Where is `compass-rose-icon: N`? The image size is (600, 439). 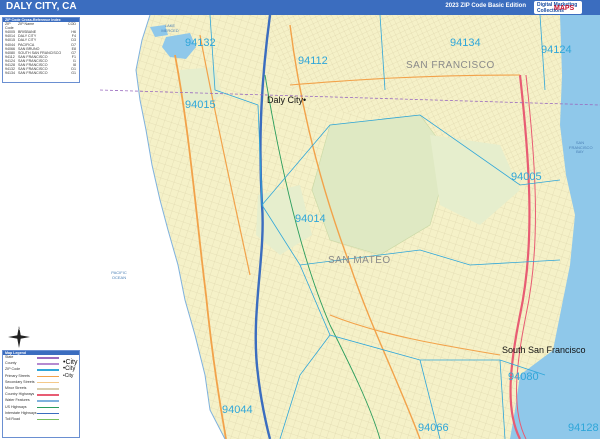 compass-rose-icon: N is located at coordinates (19, 337).